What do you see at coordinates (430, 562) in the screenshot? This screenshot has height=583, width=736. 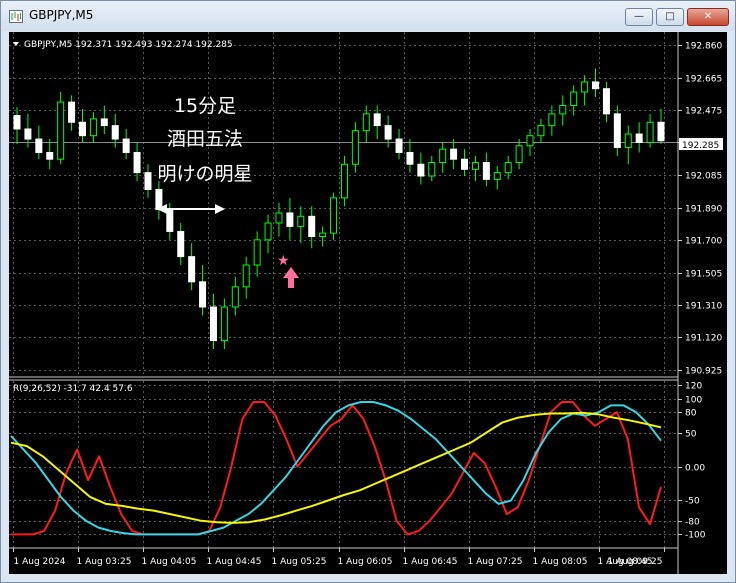 I see `time-label: 1 Aug 06:45` at bounding box center [430, 562].